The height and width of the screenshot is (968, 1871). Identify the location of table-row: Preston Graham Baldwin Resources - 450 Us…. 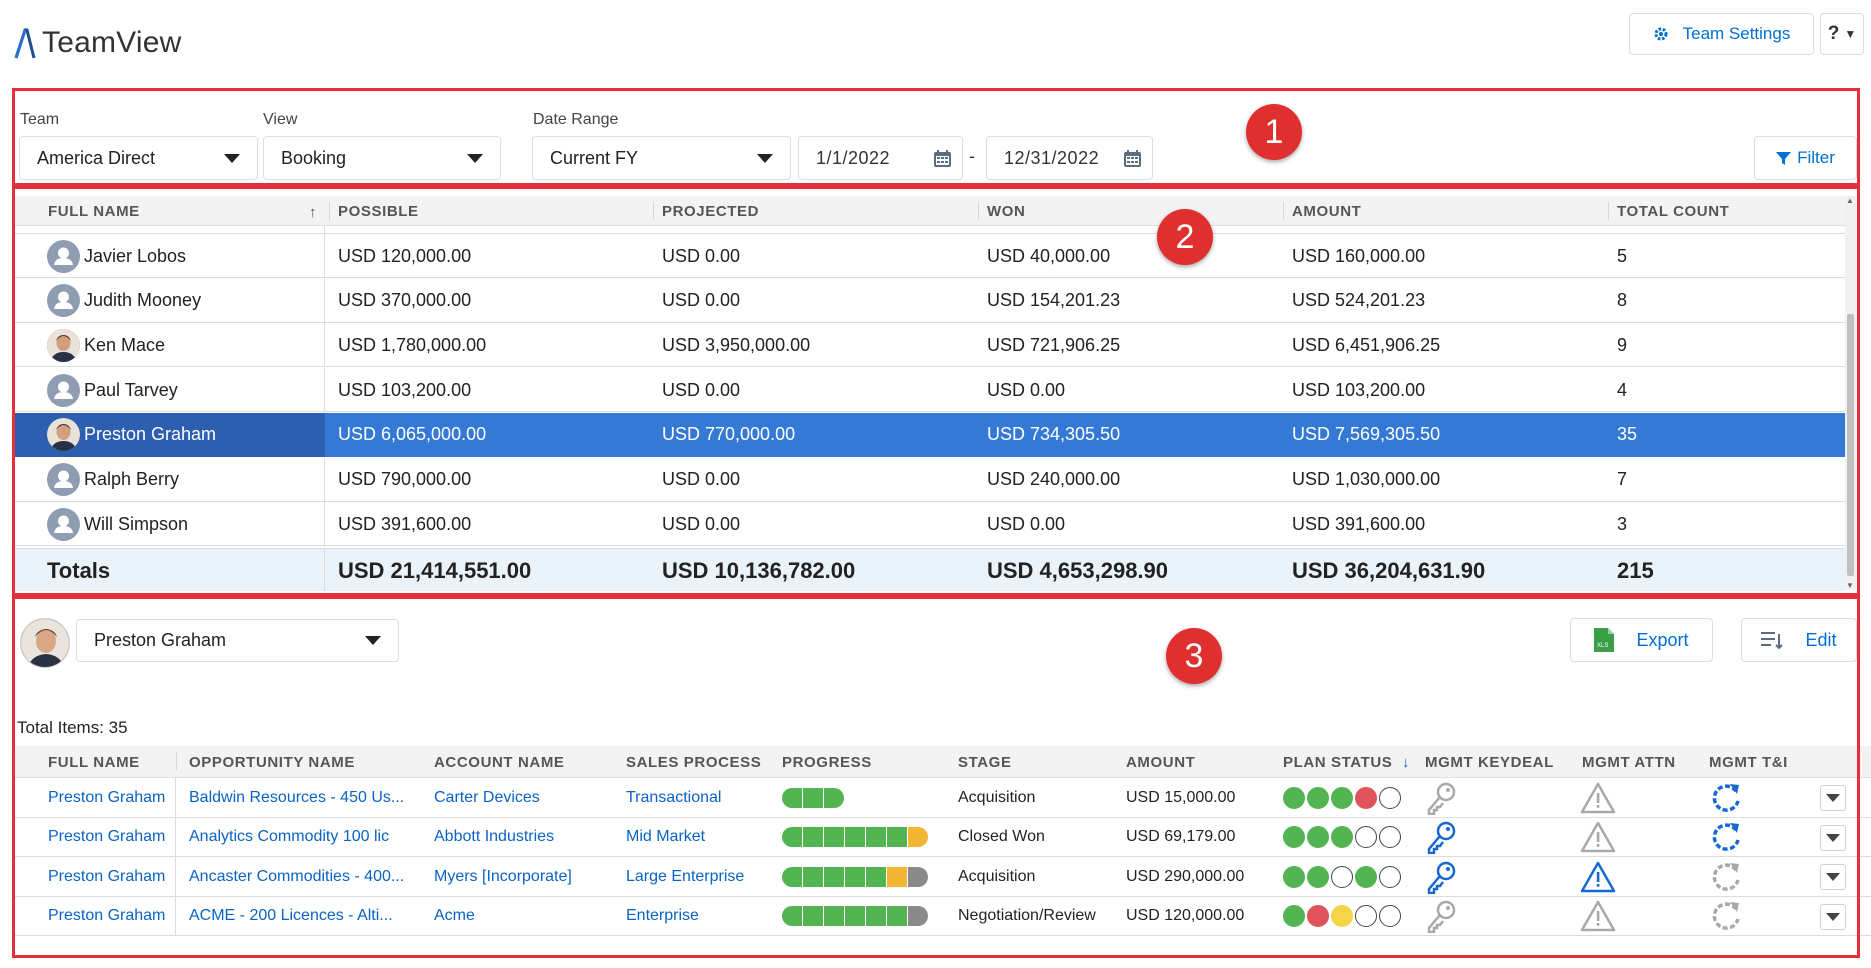
(943, 798).